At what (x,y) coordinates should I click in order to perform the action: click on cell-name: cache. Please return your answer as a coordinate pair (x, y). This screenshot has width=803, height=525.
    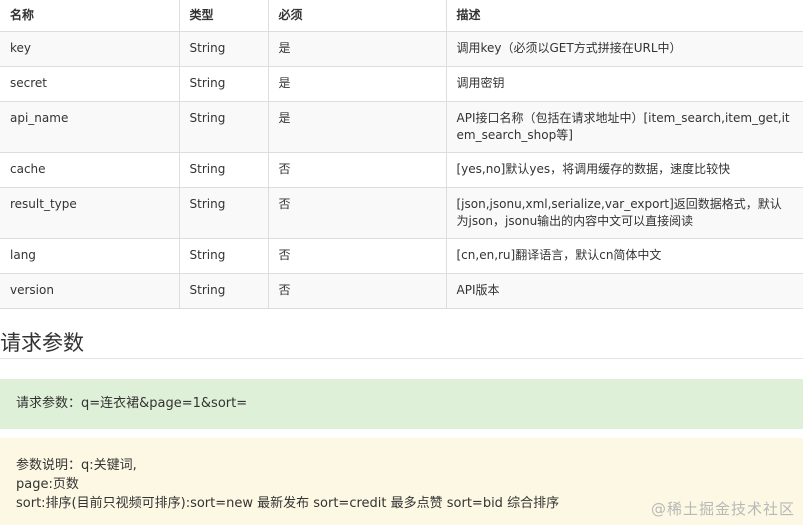
    Looking at the image, I should click on (90, 170).